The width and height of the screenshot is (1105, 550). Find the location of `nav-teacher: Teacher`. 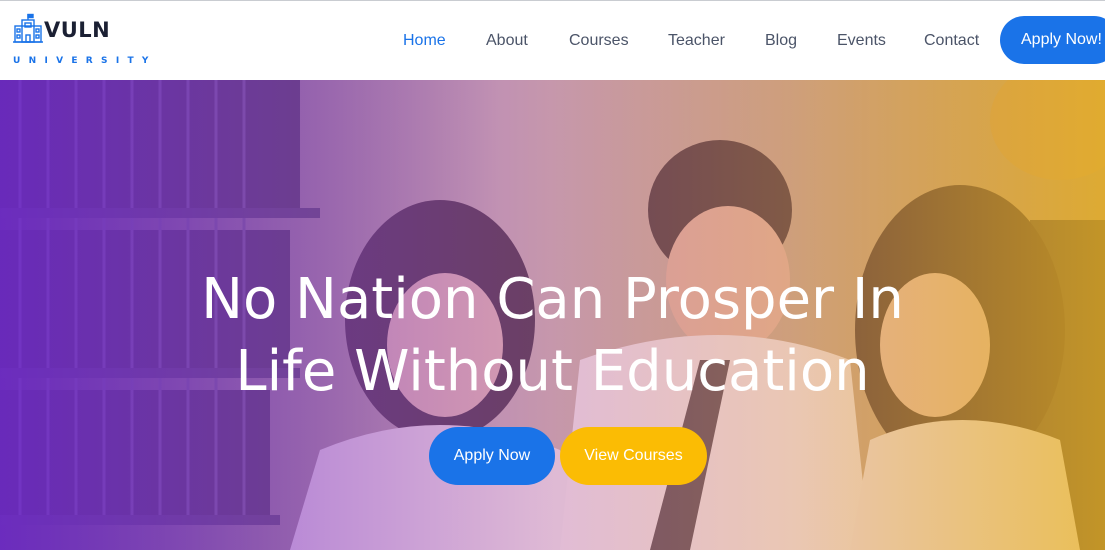

nav-teacher: Teacher is located at coordinates (696, 41).